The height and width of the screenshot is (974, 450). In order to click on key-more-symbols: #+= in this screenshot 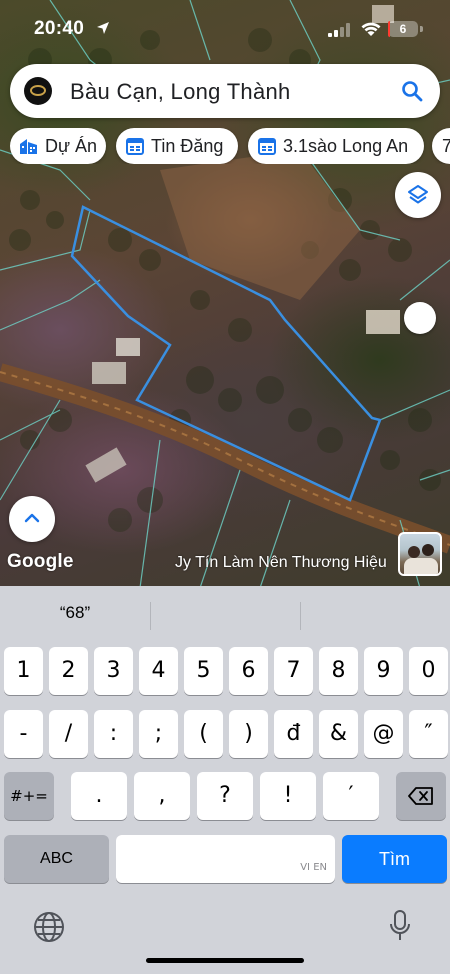, I will do `click(29, 796)`.